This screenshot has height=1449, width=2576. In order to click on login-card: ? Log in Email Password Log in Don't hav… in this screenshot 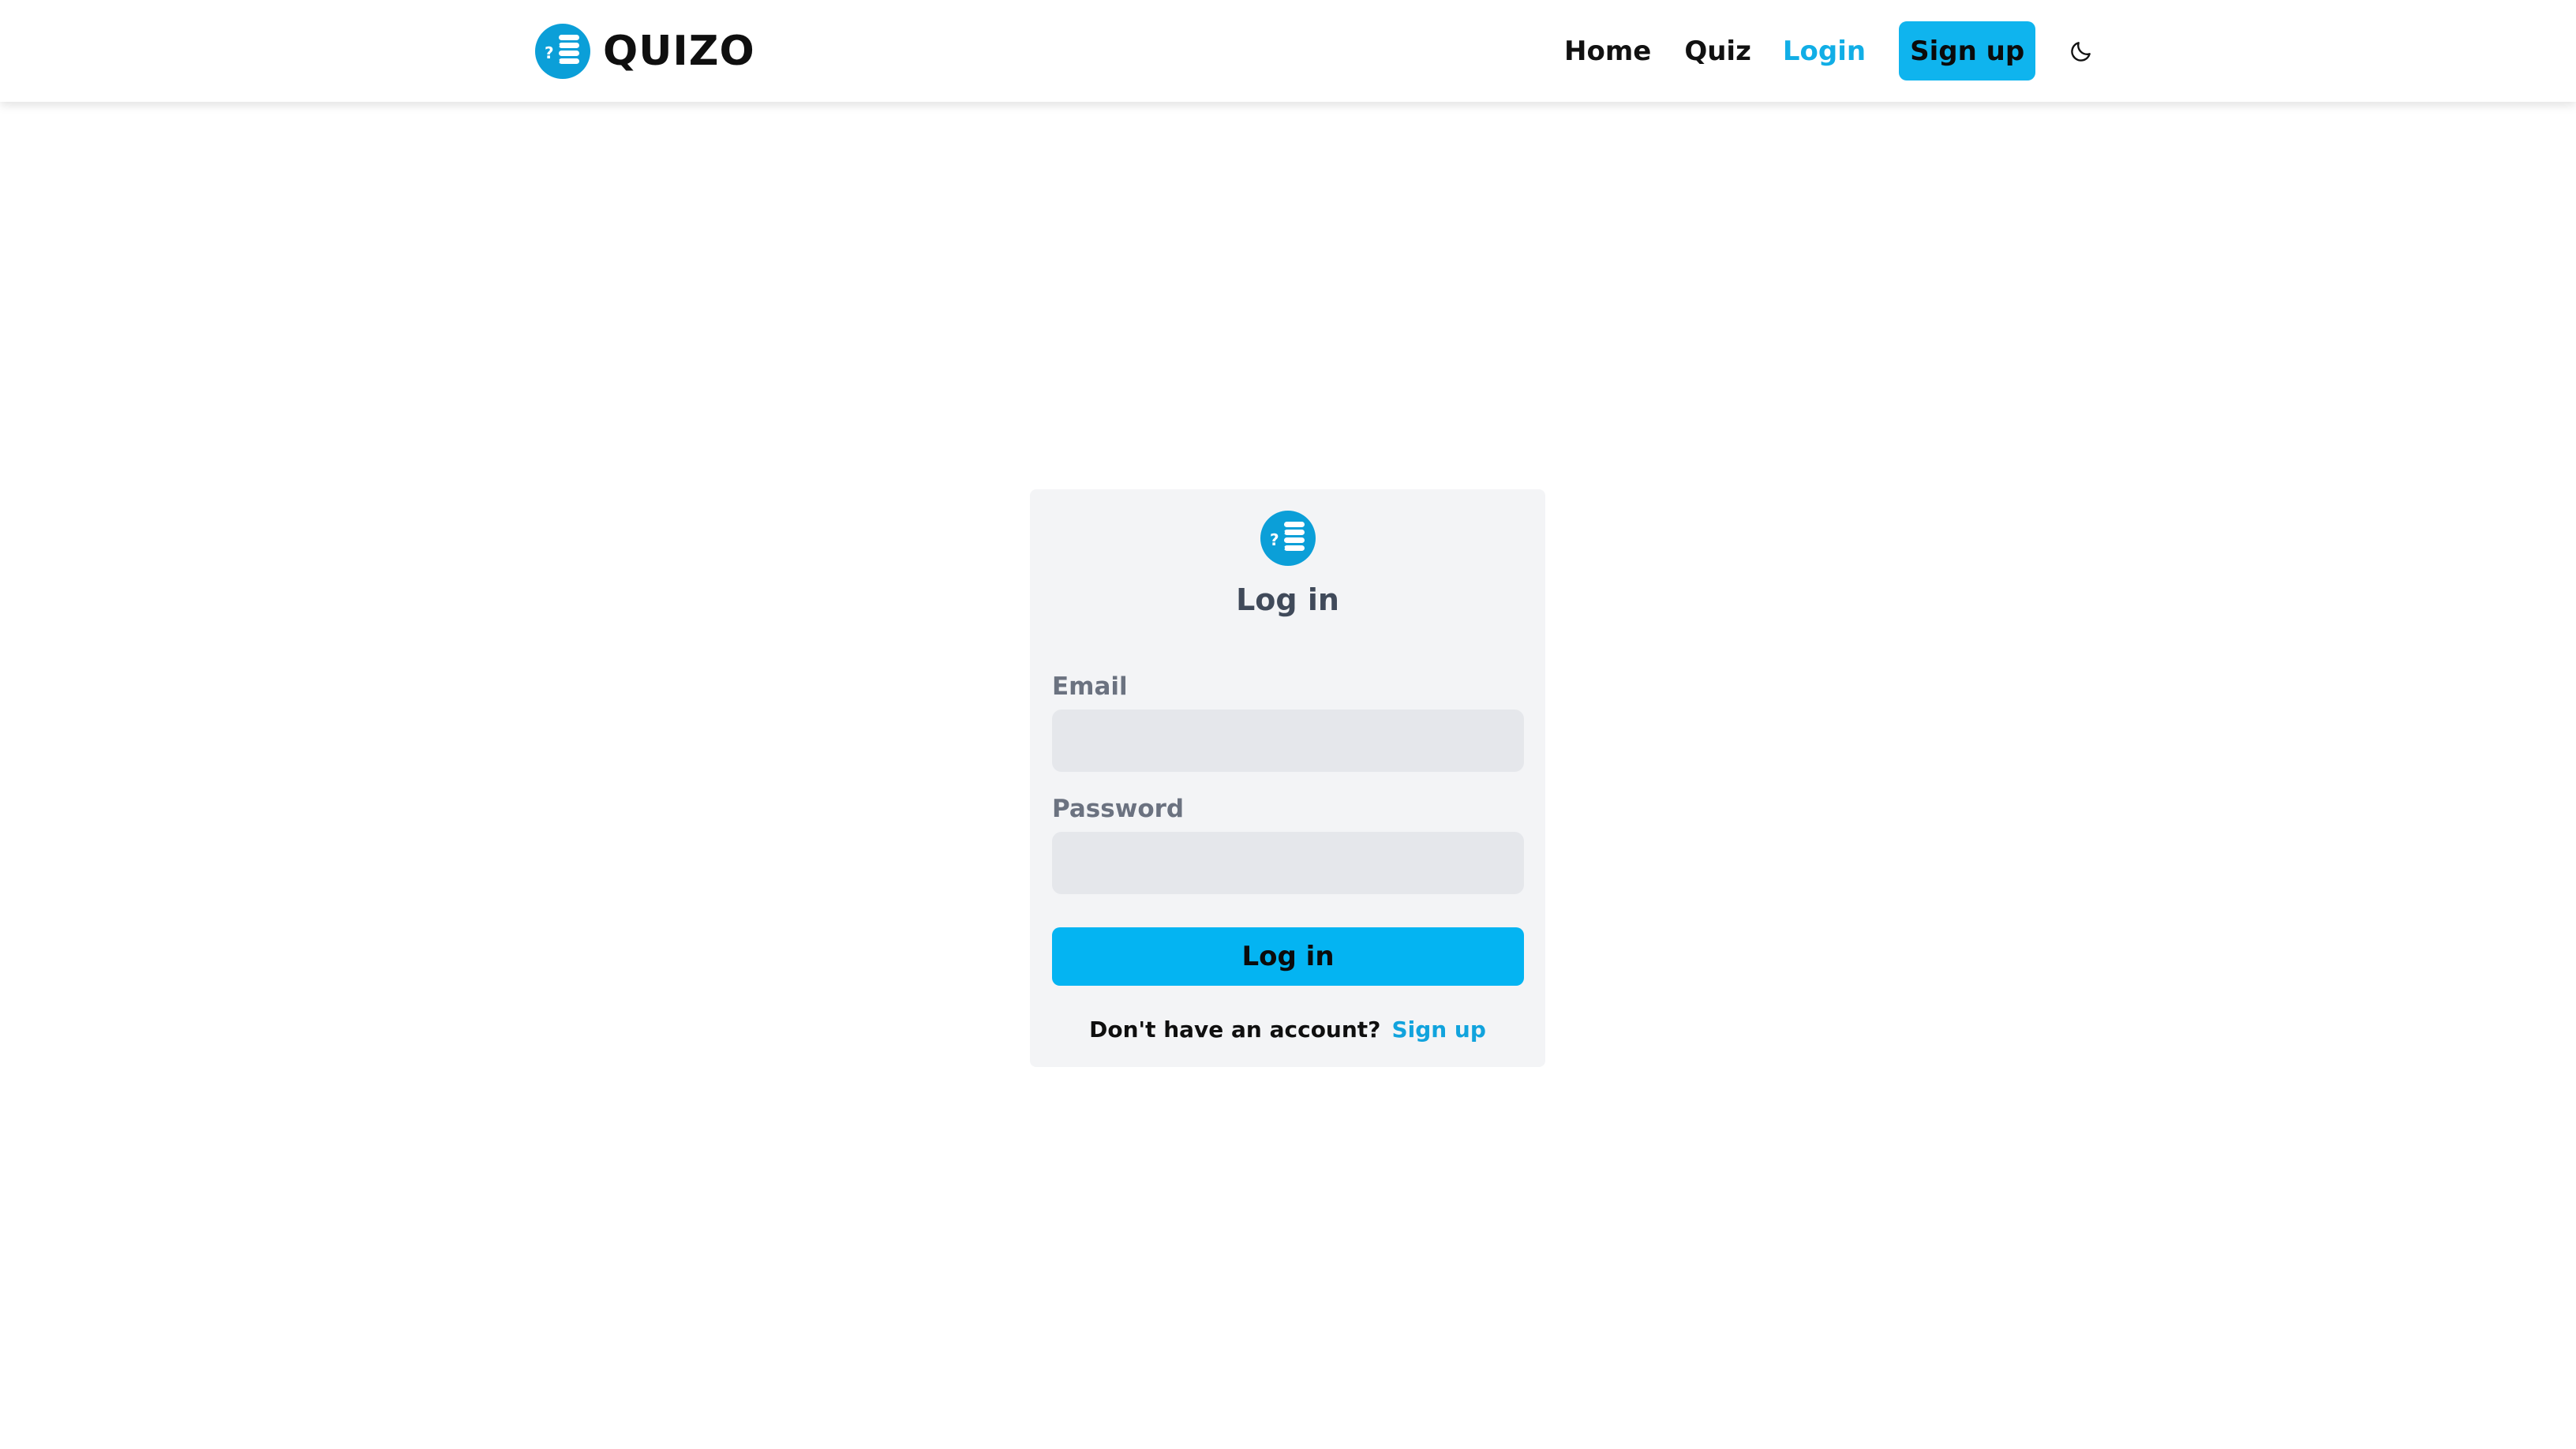, I will do `click(1287, 778)`.